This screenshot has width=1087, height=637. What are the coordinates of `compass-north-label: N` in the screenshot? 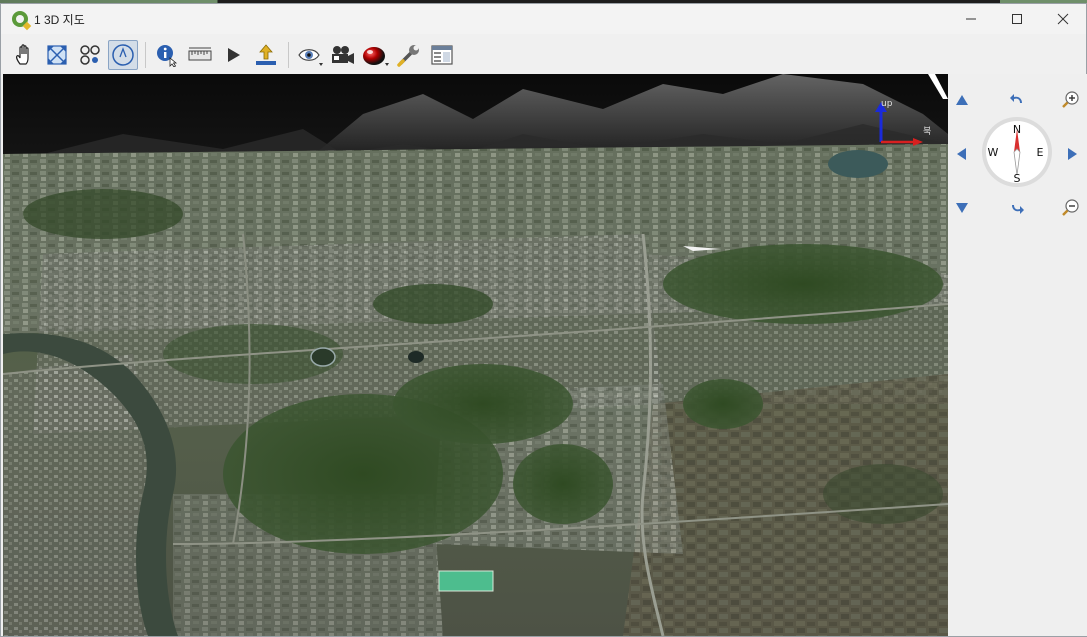 It's located at (1017, 129).